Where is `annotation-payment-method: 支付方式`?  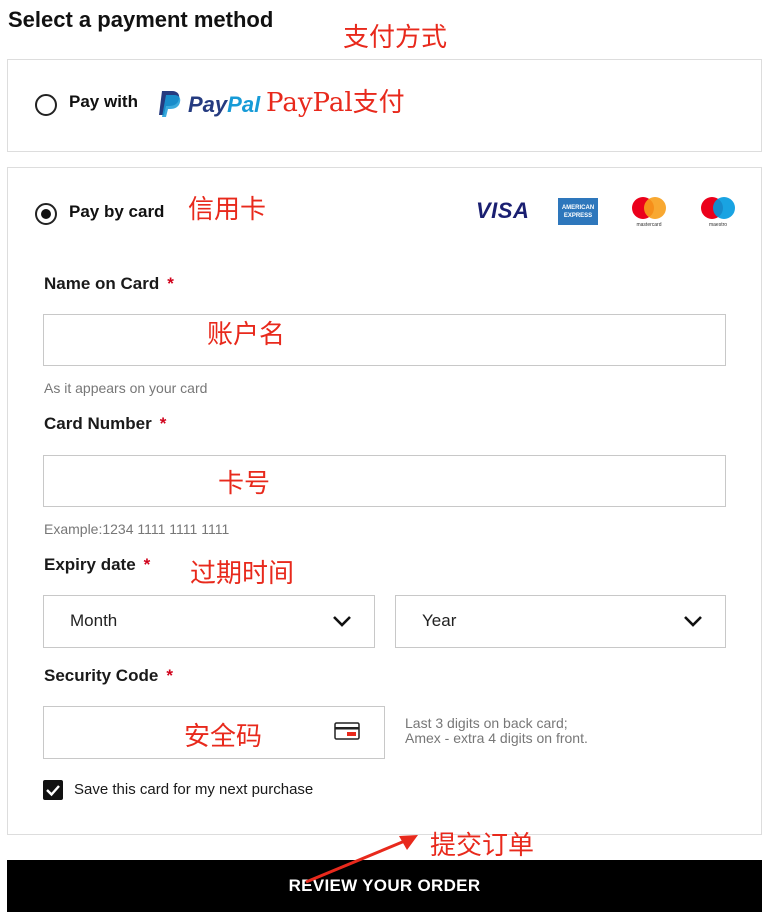 annotation-payment-method: 支付方式 is located at coordinates (395, 38).